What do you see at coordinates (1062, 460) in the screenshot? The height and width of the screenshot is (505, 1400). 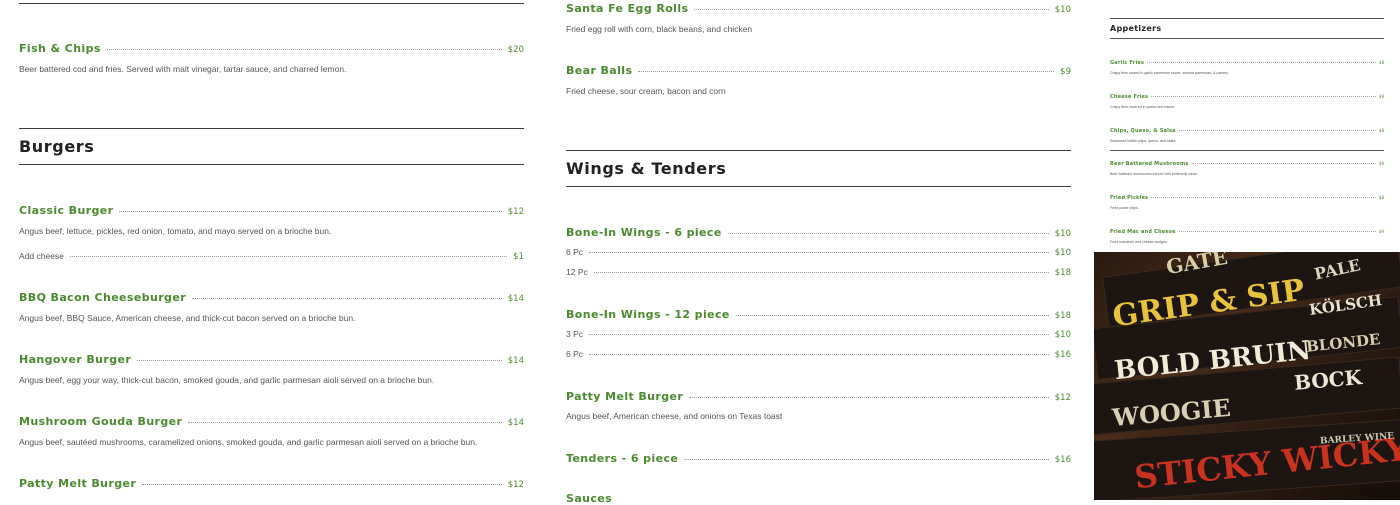 I see `item-price: $16` at bounding box center [1062, 460].